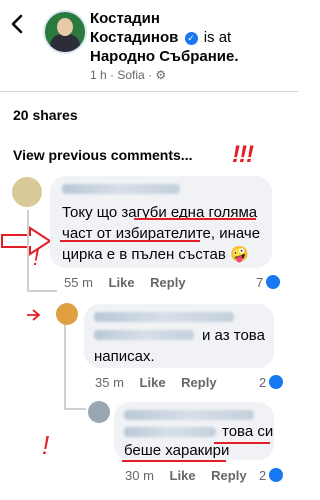  What do you see at coordinates (128, 75) in the screenshot?
I see `post-meta: 1 h · Sofia · ⚙` at bounding box center [128, 75].